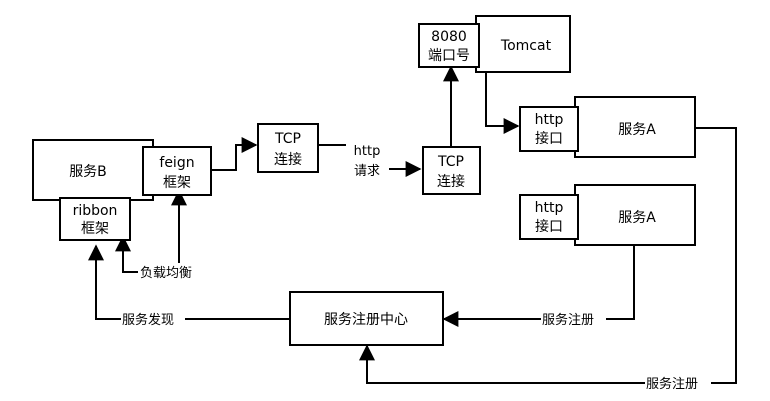 Image resolution: width=770 pixels, height=401 pixels. I want to click on tomcat-label: Tomcat, so click(526, 46).